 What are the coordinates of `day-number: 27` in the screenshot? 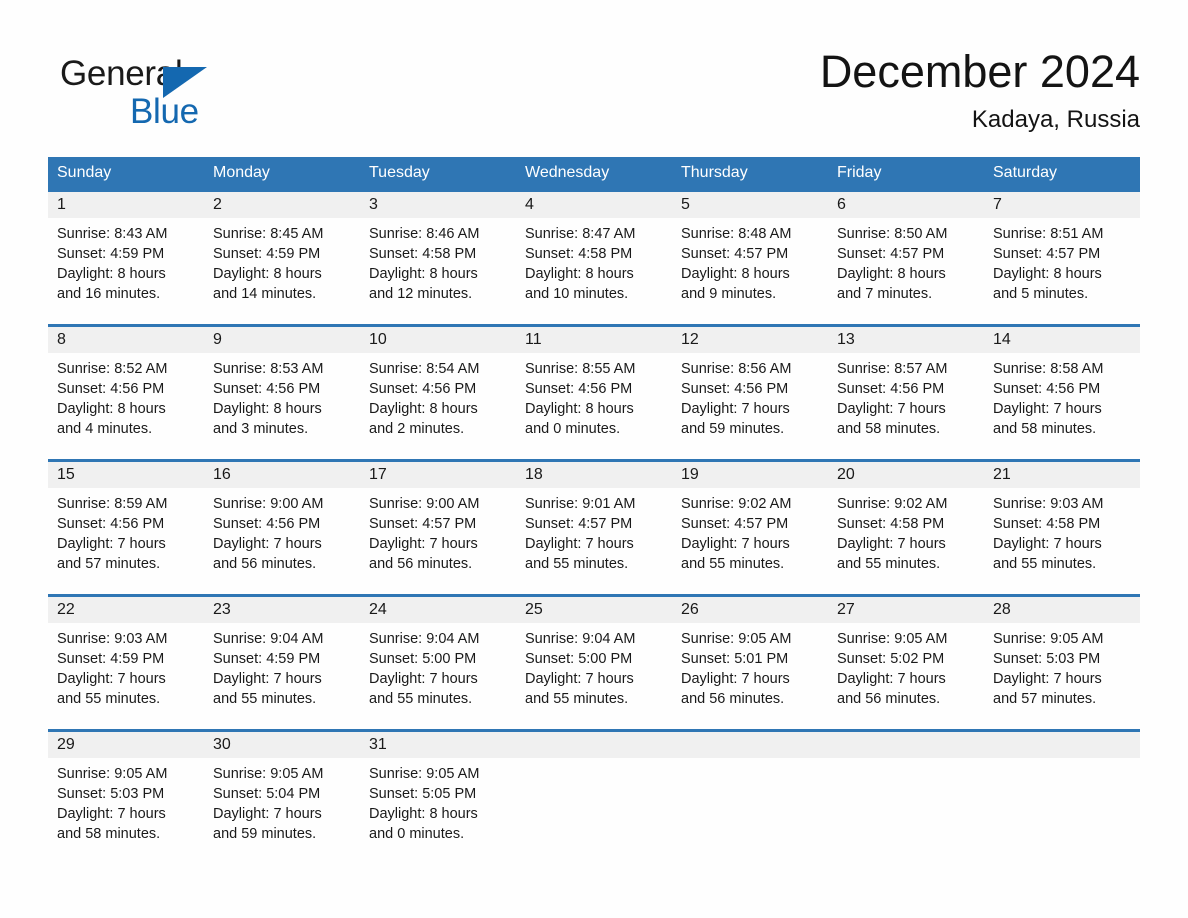 It's located at (906, 610).